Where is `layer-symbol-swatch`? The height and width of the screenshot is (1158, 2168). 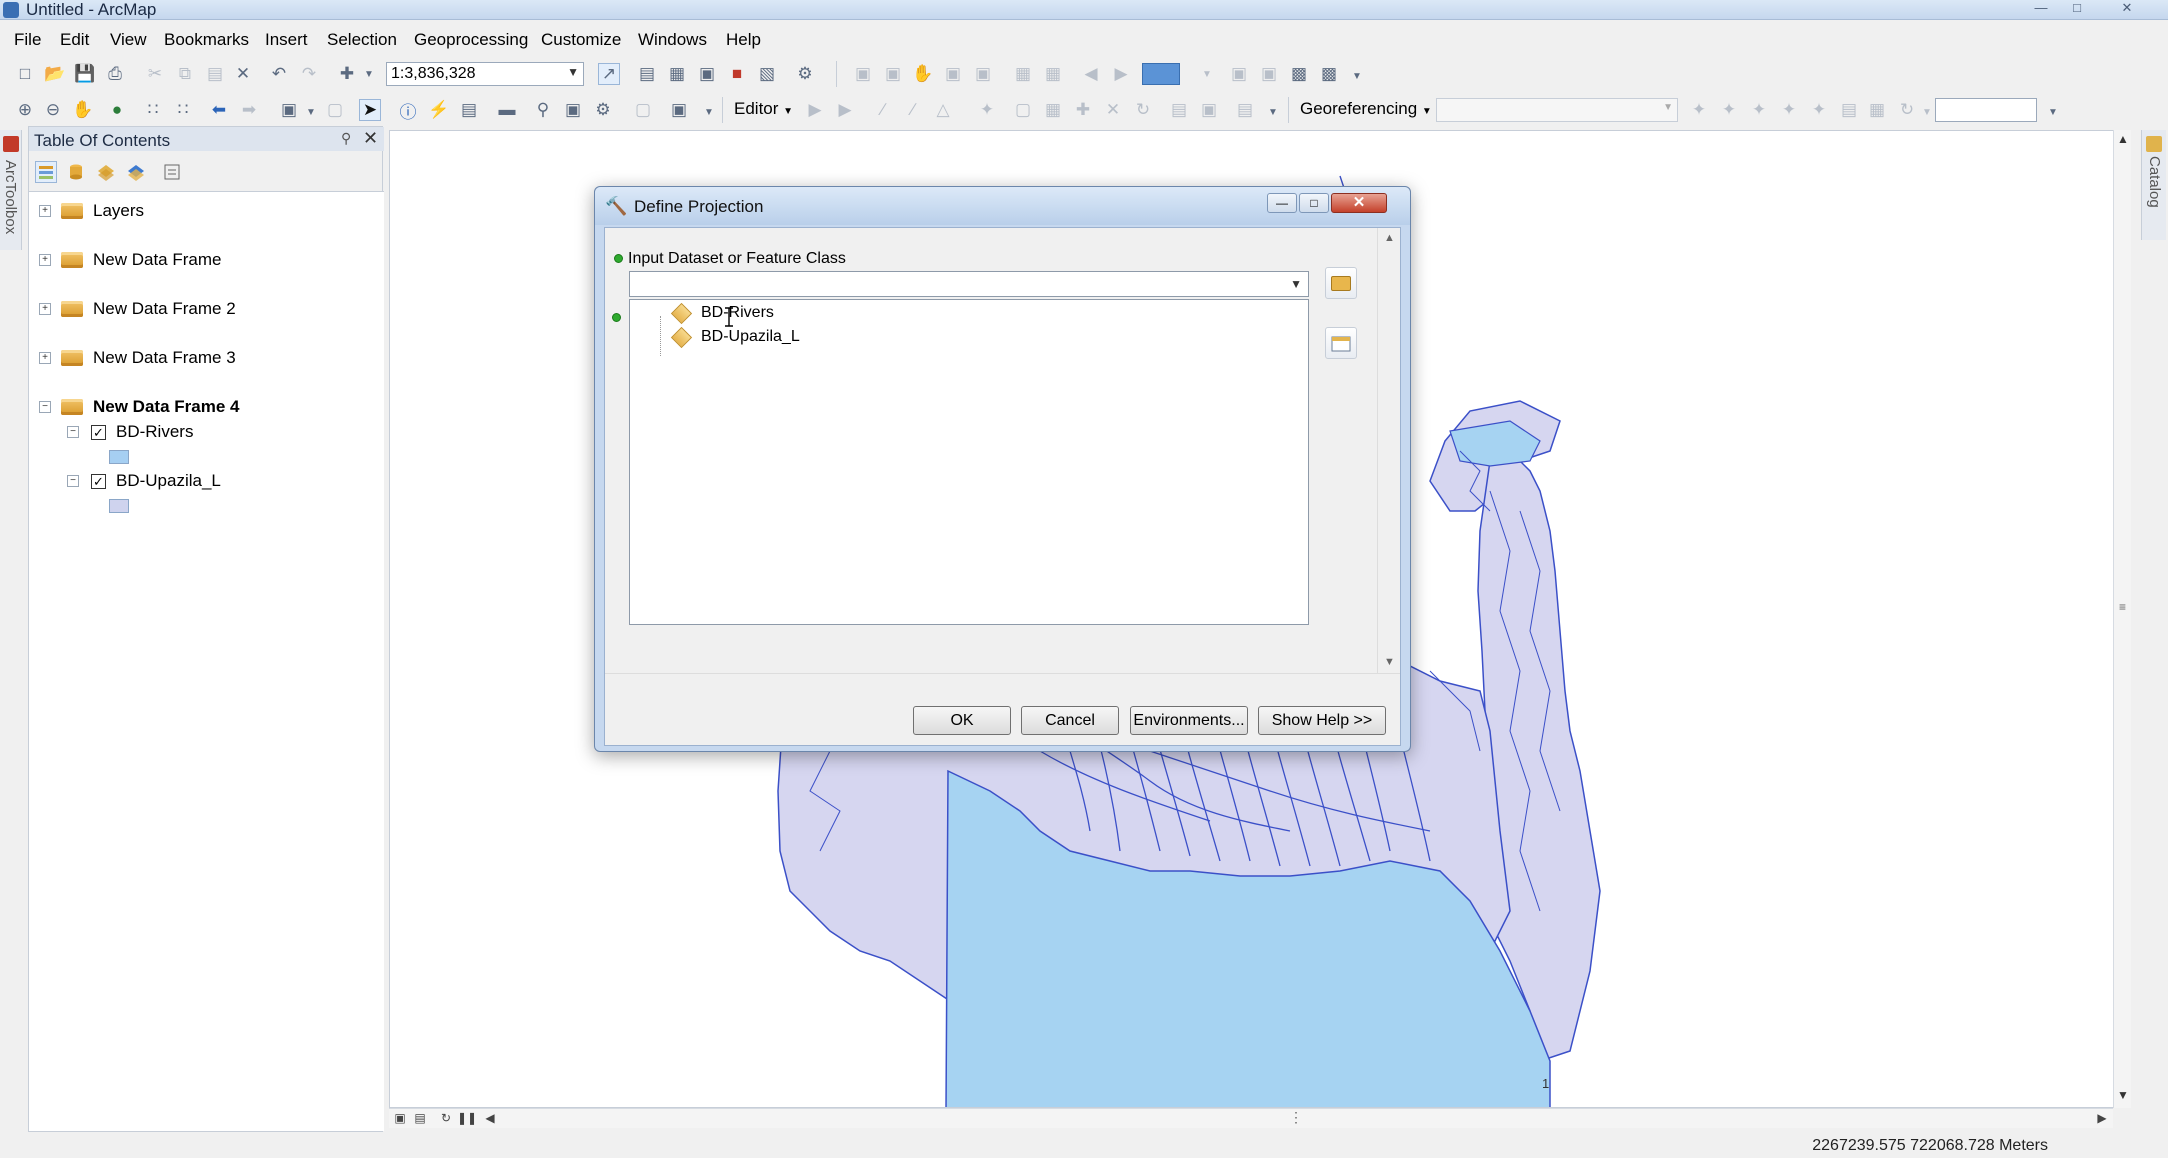
layer-symbol-swatch is located at coordinates (119, 457).